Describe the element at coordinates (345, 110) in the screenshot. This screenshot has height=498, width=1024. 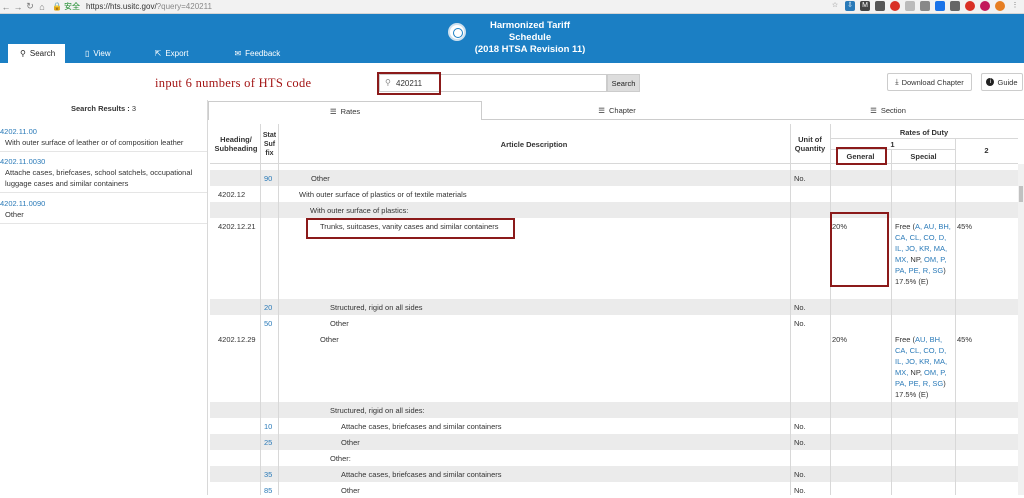
I see `subtab-rates: ☰ Rates` at that location.